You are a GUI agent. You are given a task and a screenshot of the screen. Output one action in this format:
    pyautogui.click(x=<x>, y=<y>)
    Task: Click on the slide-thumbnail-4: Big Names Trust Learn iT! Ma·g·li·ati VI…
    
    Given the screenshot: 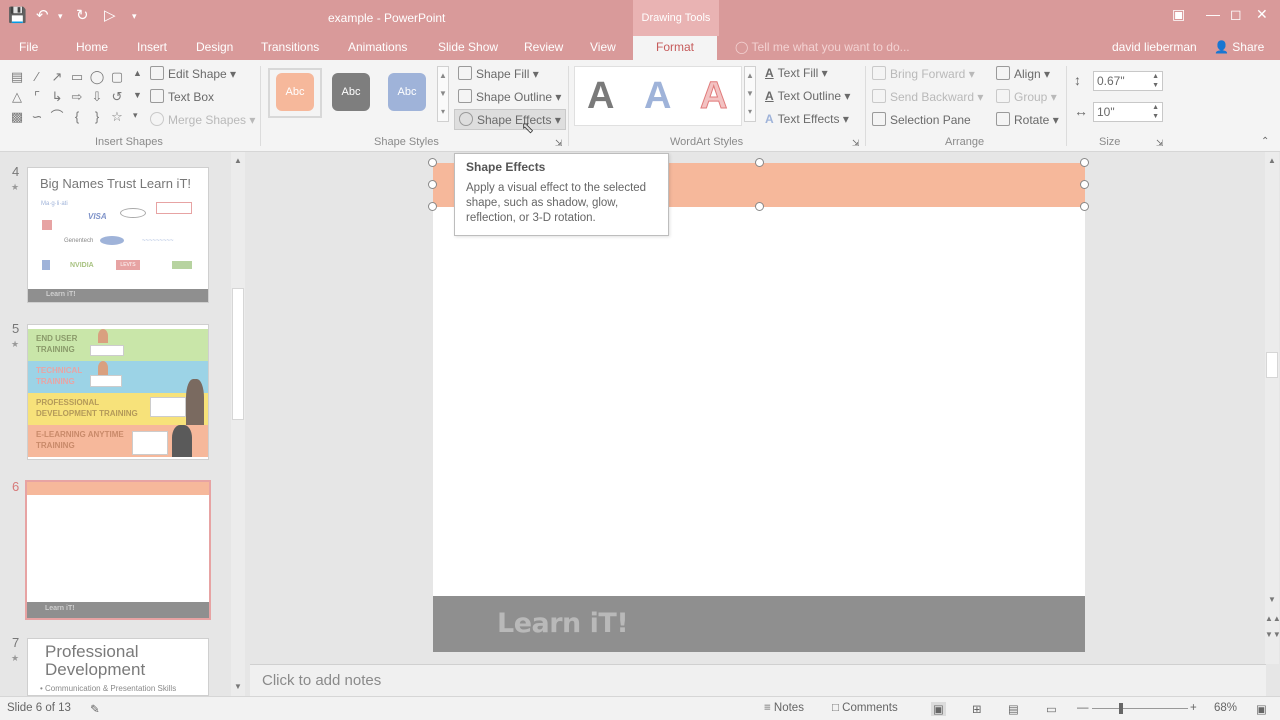 What is the action you would take?
    pyautogui.click(x=118, y=235)
    